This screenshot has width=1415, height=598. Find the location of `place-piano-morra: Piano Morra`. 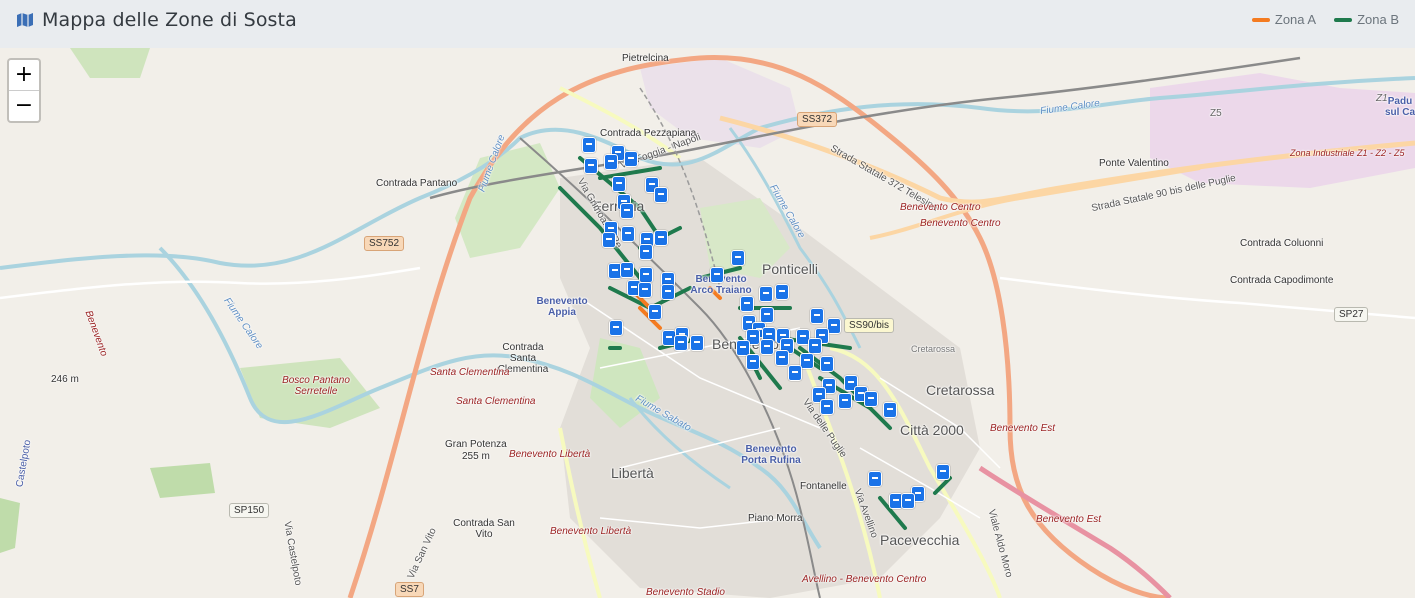

place-piano-morra: Piano Morra is located at coordinates (775, 518).